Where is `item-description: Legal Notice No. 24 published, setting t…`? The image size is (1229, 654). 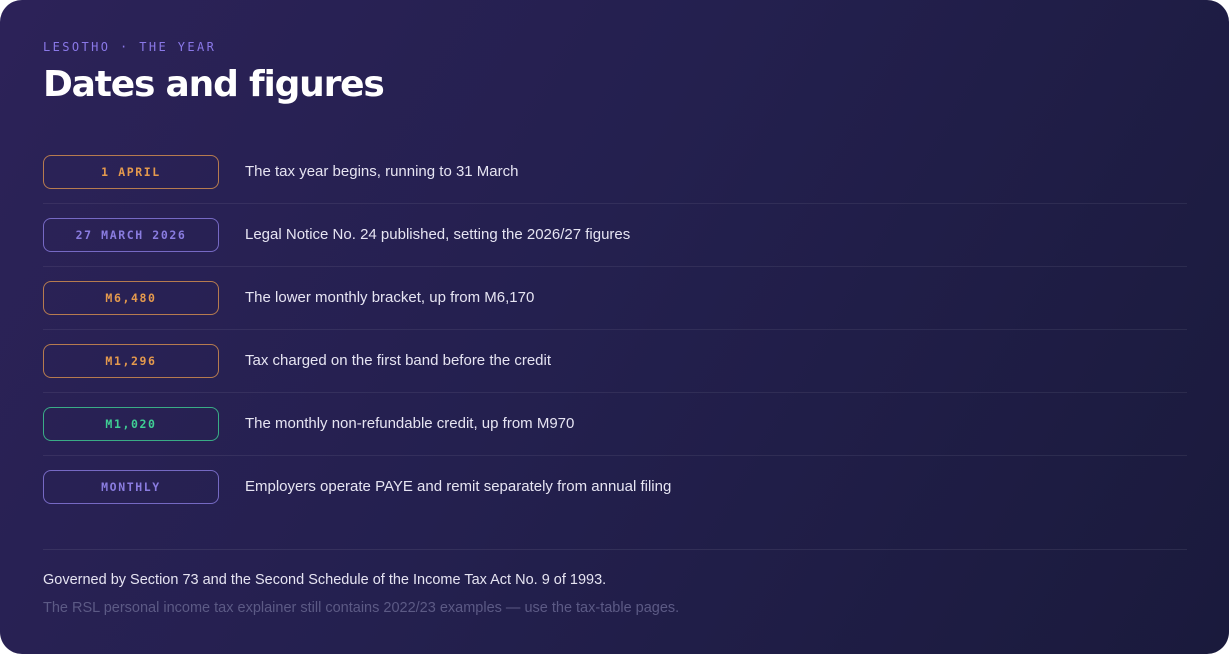
item-description: Legal Notice No. 24 published, setting t… is located at coordinates (438, 234).